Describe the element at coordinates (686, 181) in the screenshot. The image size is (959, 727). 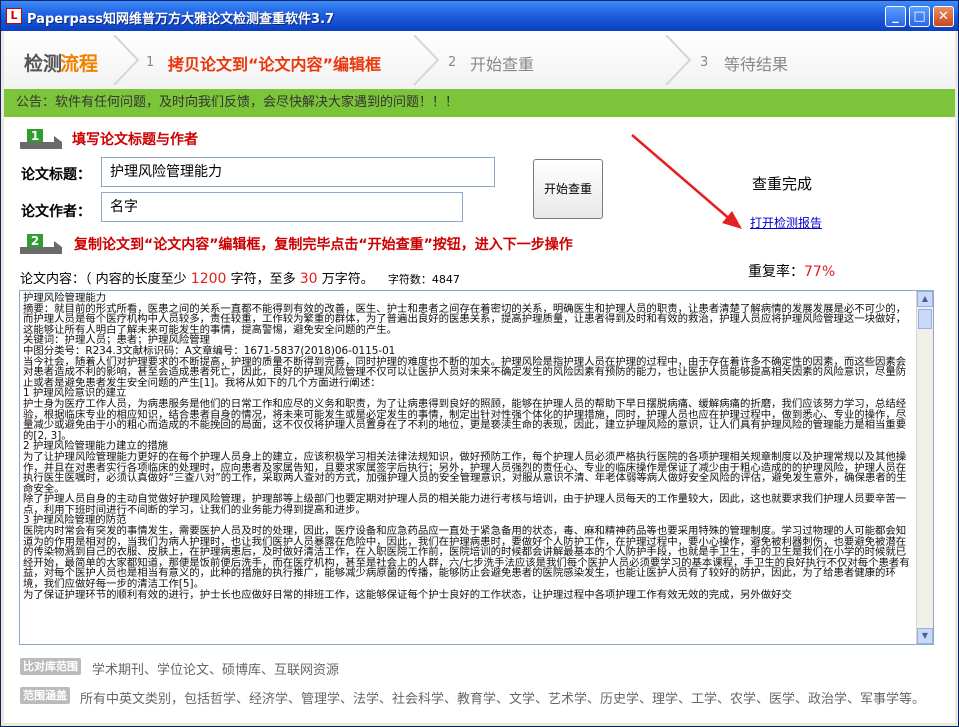
I see `red-arrow-icon` at that location.